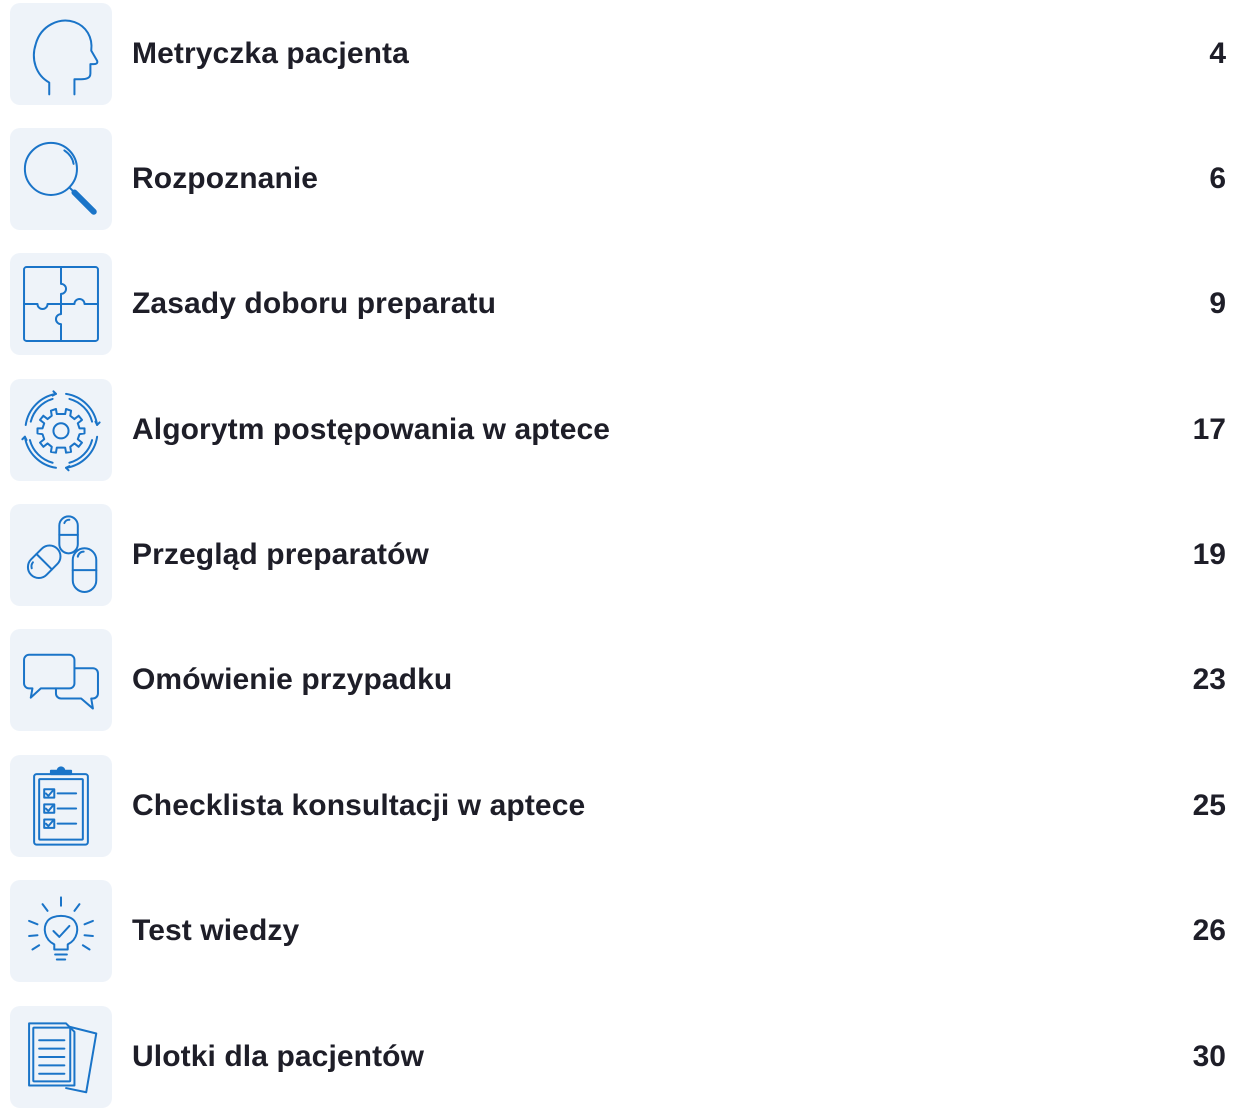 The height and width of the screenshot is (1108, 1239). What do you see at coordinates (619, 54) in the screenshot?
I see `toc-row-metryczka: Metryczka pacjenta 4` at bounding box center [619, 54].